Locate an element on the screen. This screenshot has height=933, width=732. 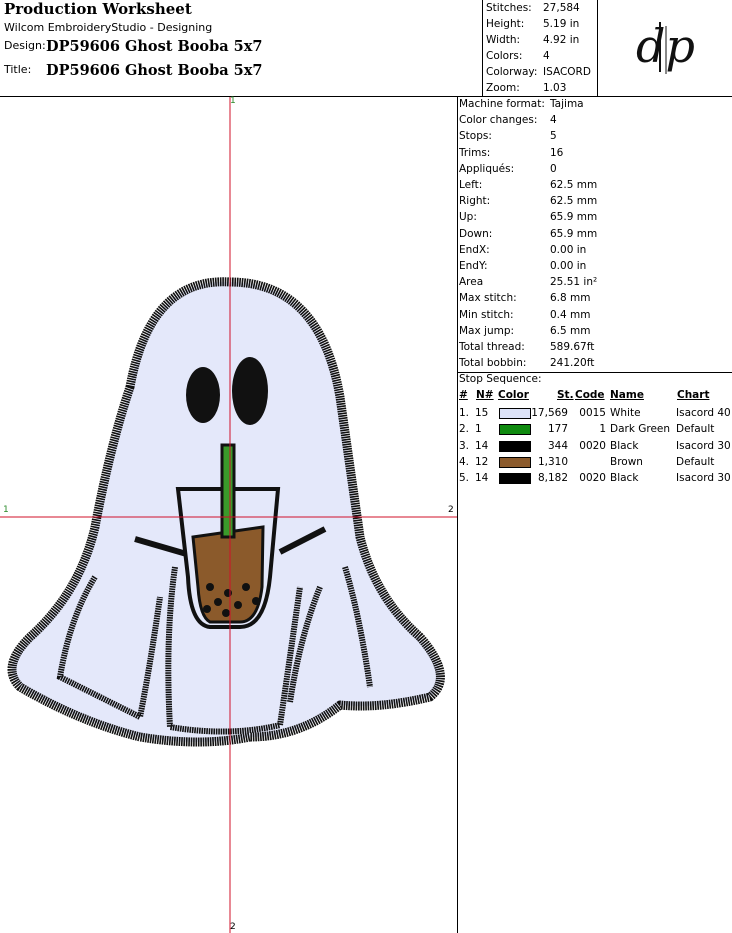
ghost-eye-right is located at coordinates (250, 391).